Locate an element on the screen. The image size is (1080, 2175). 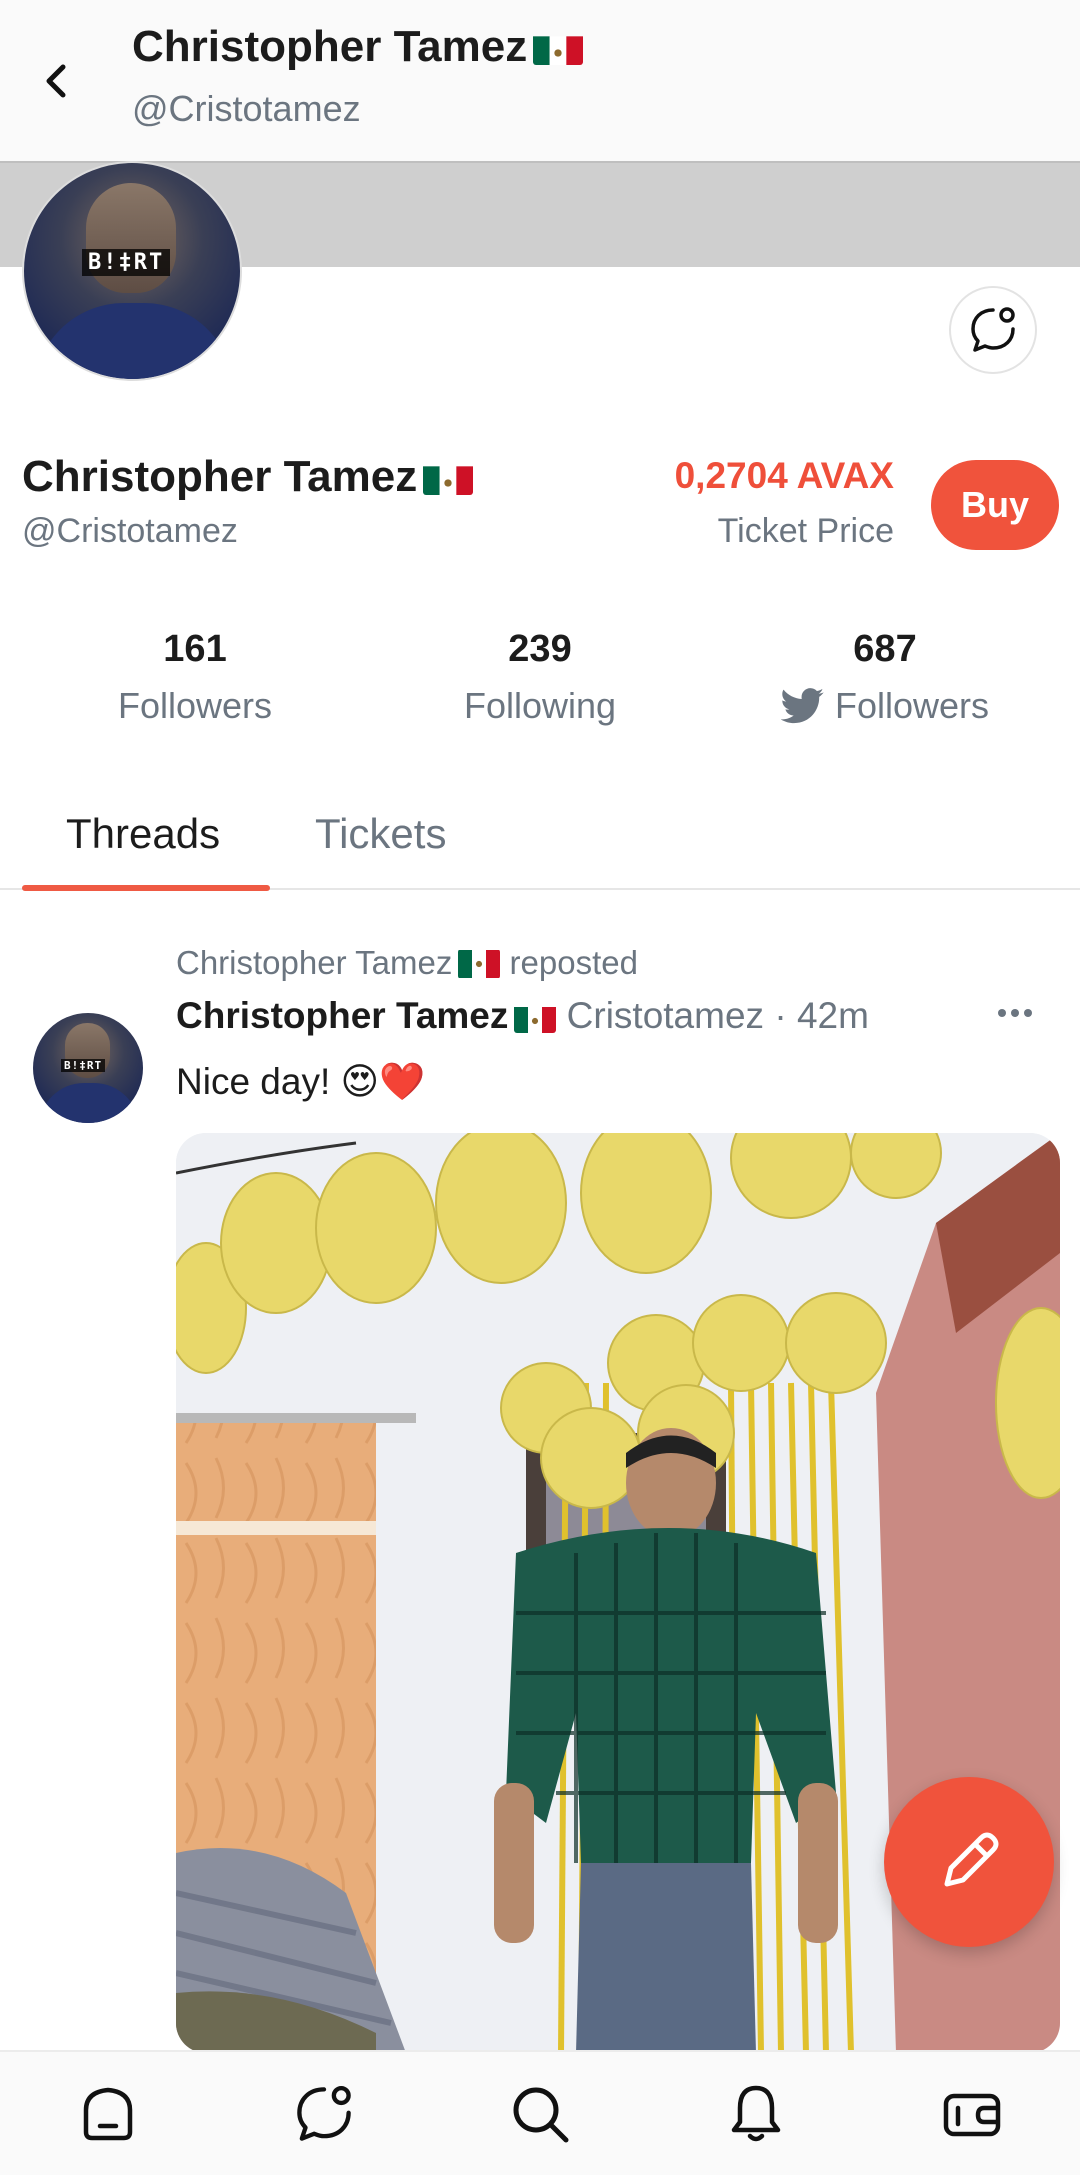
followers-stat: 161 Followers is located at coordinates (195, 677).